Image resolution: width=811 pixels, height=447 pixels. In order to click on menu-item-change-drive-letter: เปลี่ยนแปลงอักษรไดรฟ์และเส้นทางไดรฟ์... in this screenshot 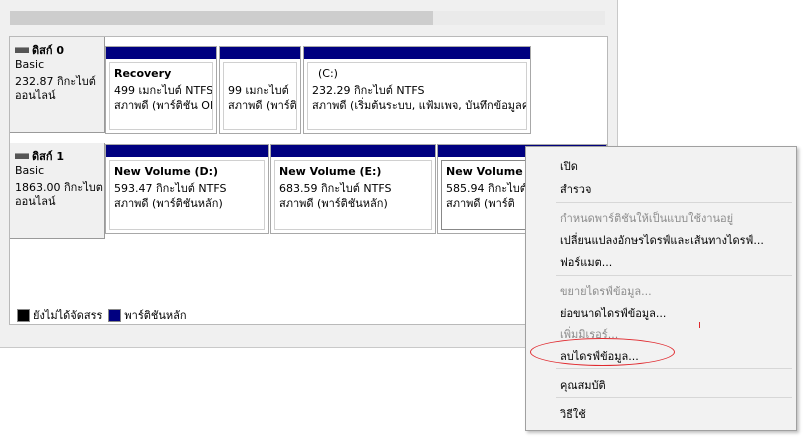, I will do `click(662, 240)`.